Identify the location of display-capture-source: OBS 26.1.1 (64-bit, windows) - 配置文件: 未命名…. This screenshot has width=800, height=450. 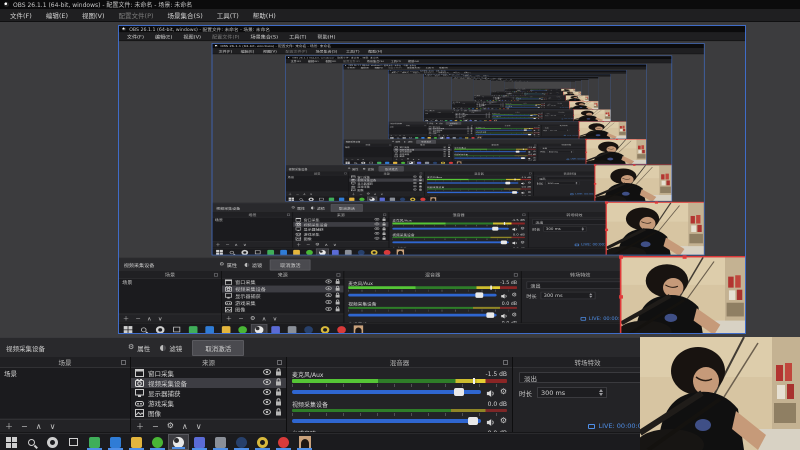
(507, 104).